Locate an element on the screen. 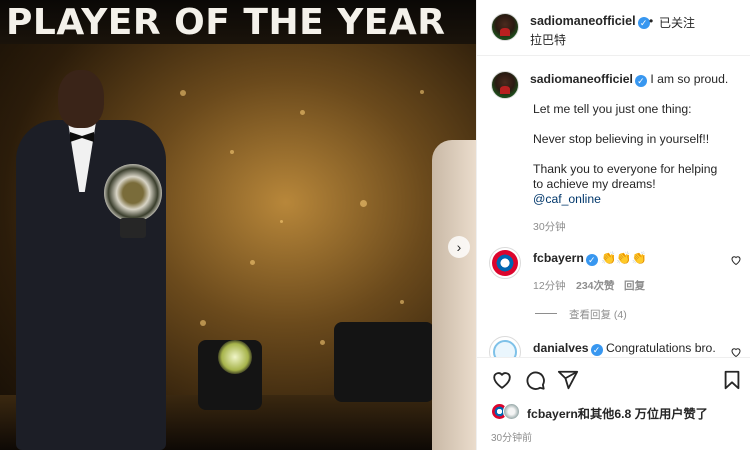 The height and width of the screenshot is (450, 750). trophy-base is located at coordinates (133, 228).